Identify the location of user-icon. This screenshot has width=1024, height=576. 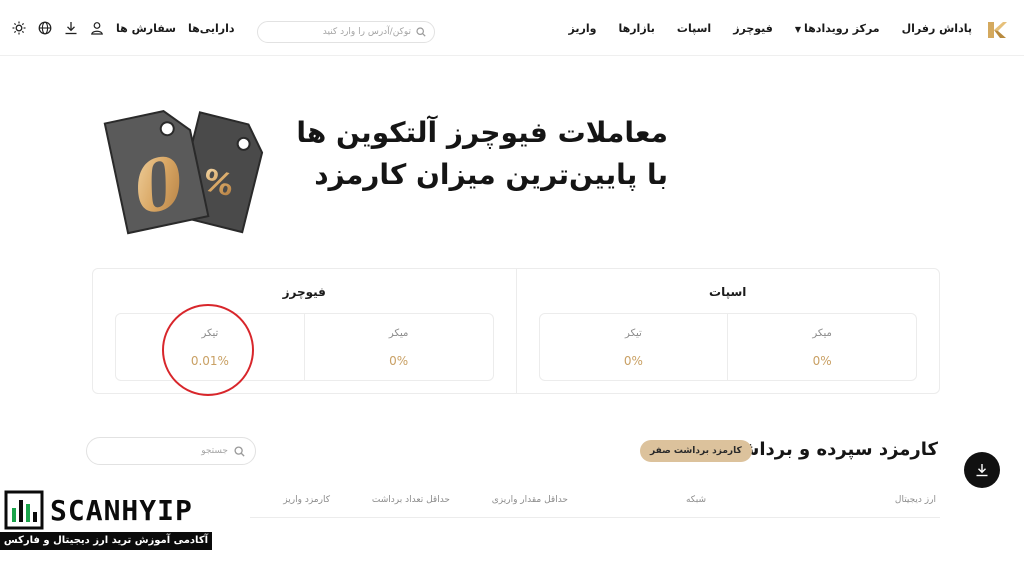
(97, 28).